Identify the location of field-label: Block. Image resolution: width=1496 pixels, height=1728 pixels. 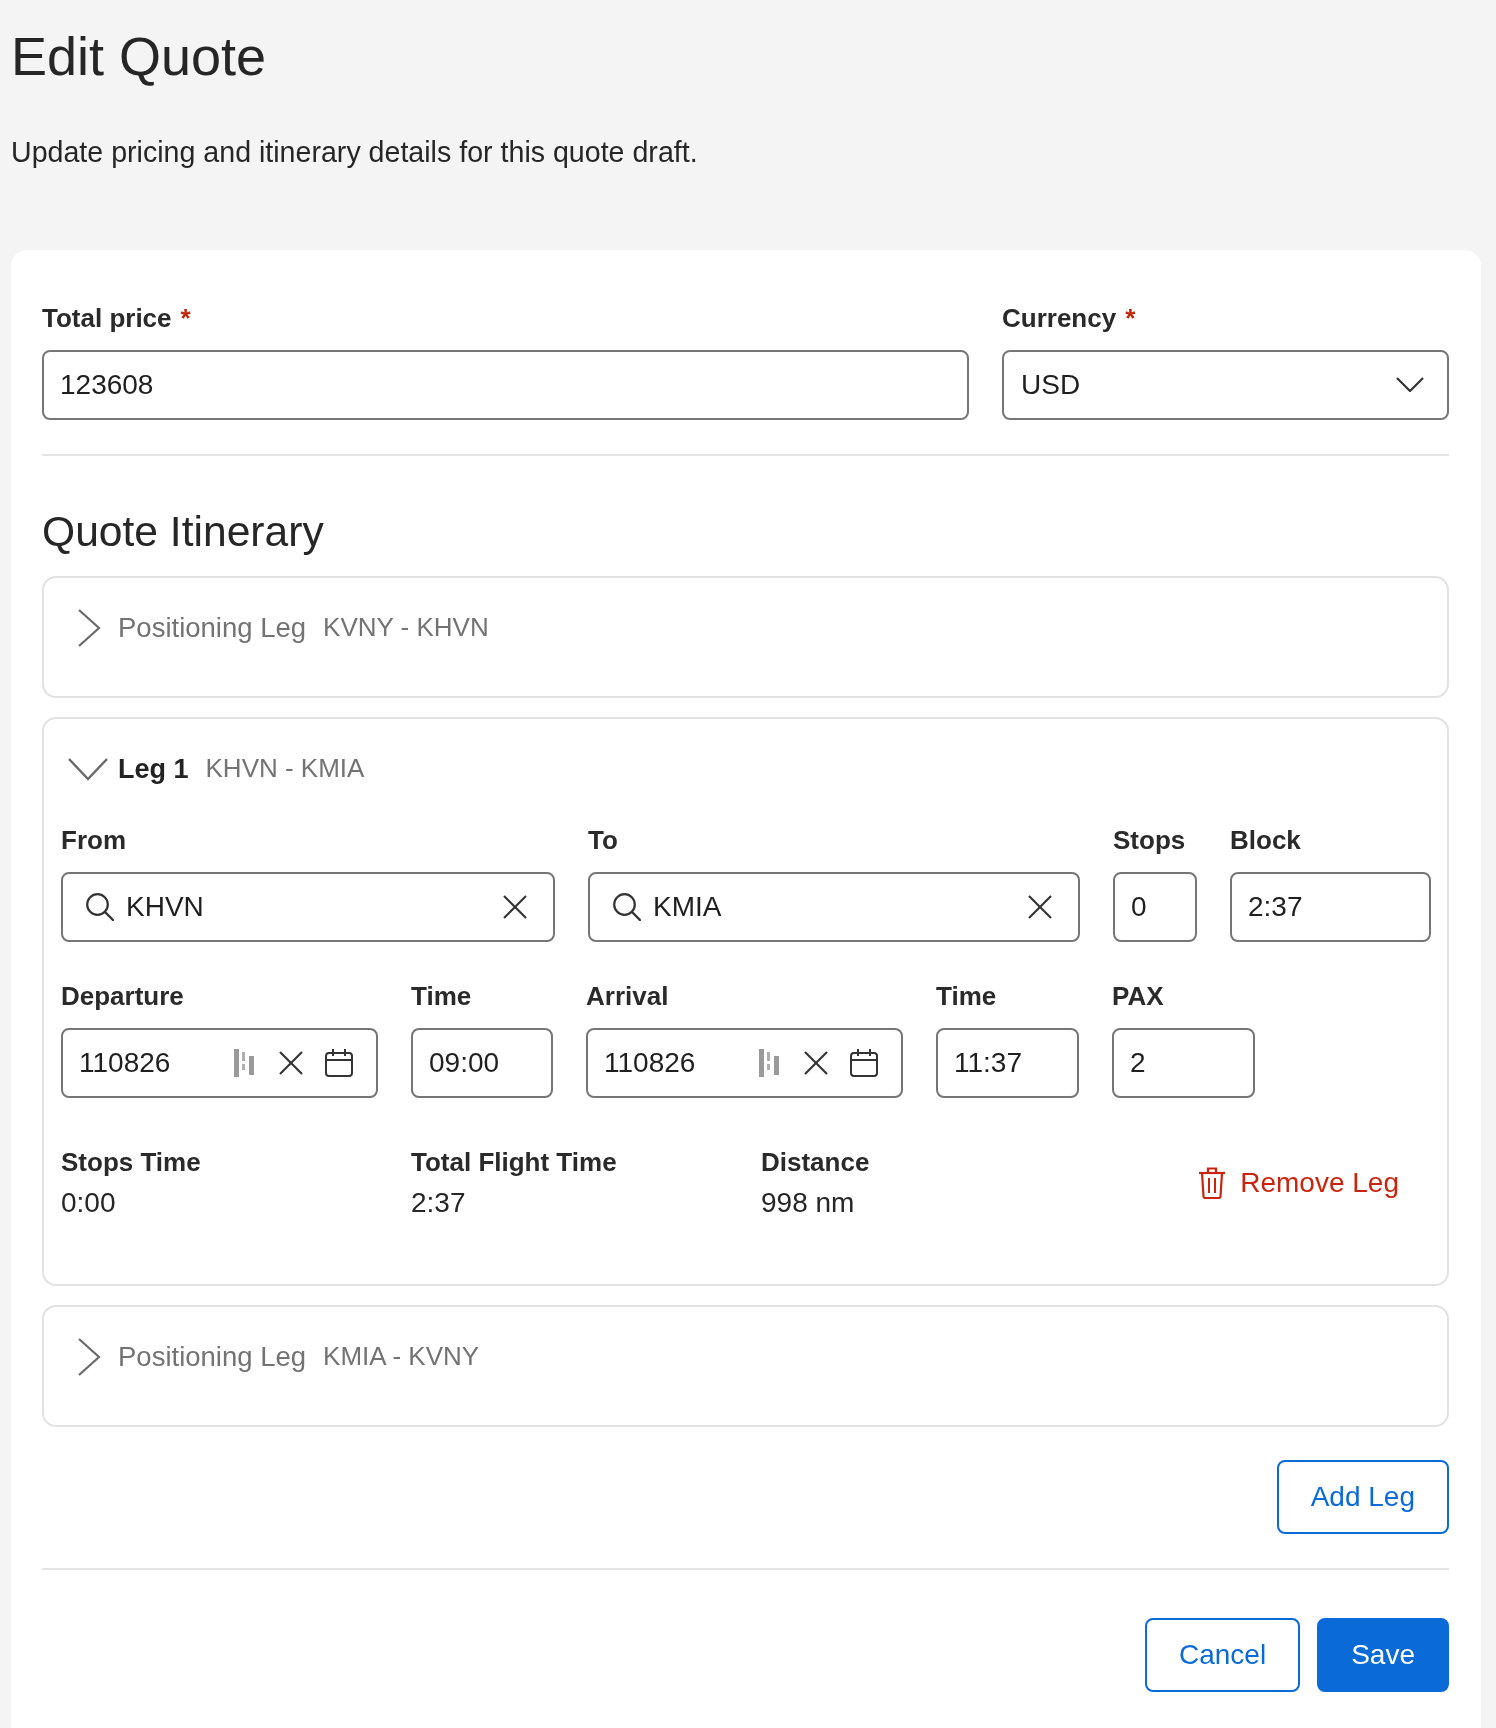
(1265, 839).